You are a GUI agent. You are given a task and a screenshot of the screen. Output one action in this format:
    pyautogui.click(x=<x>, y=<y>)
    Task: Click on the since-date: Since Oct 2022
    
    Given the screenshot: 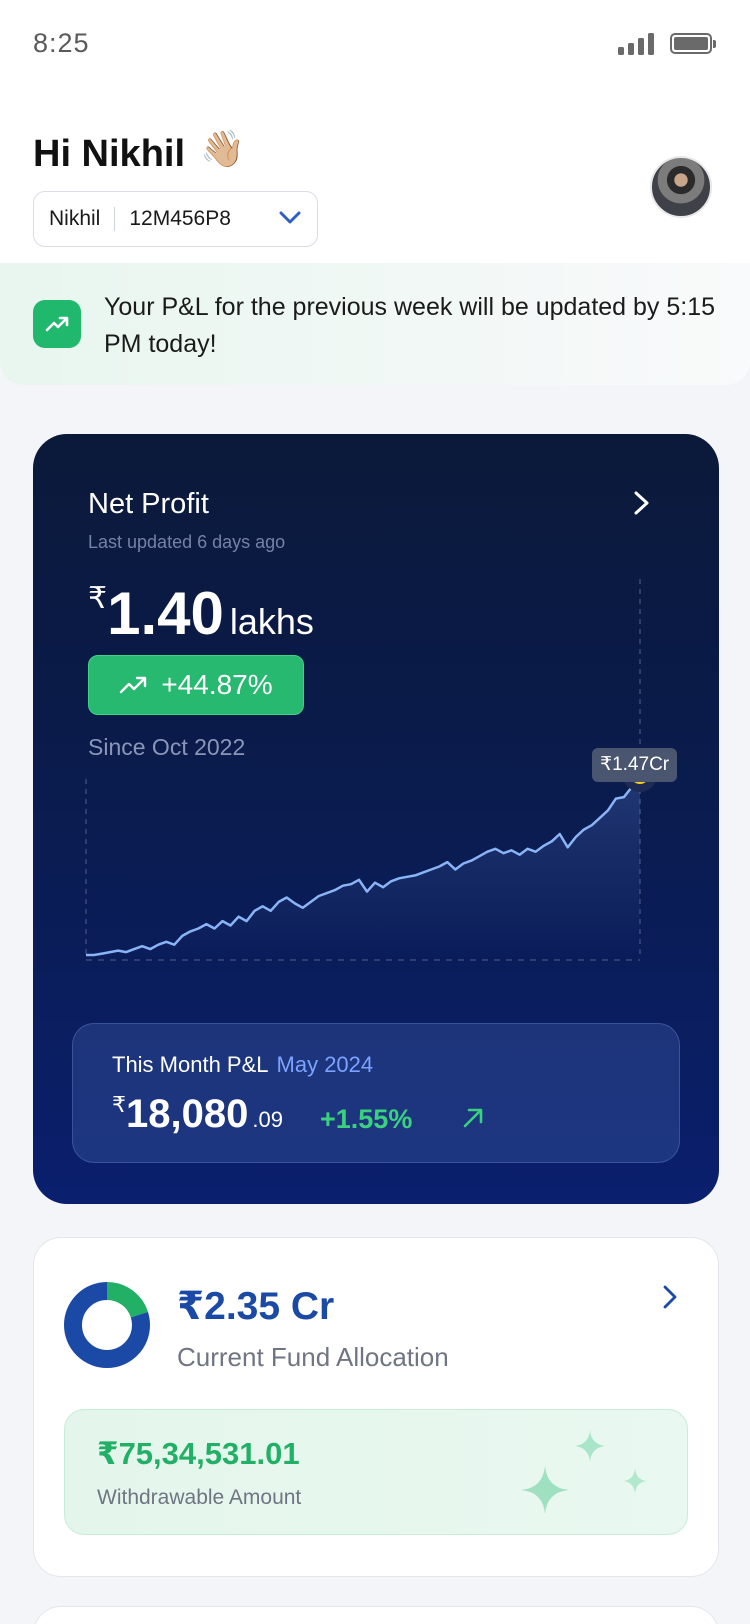 What is the action you would take?
    pyautogui.click(x=167, y=747)
    